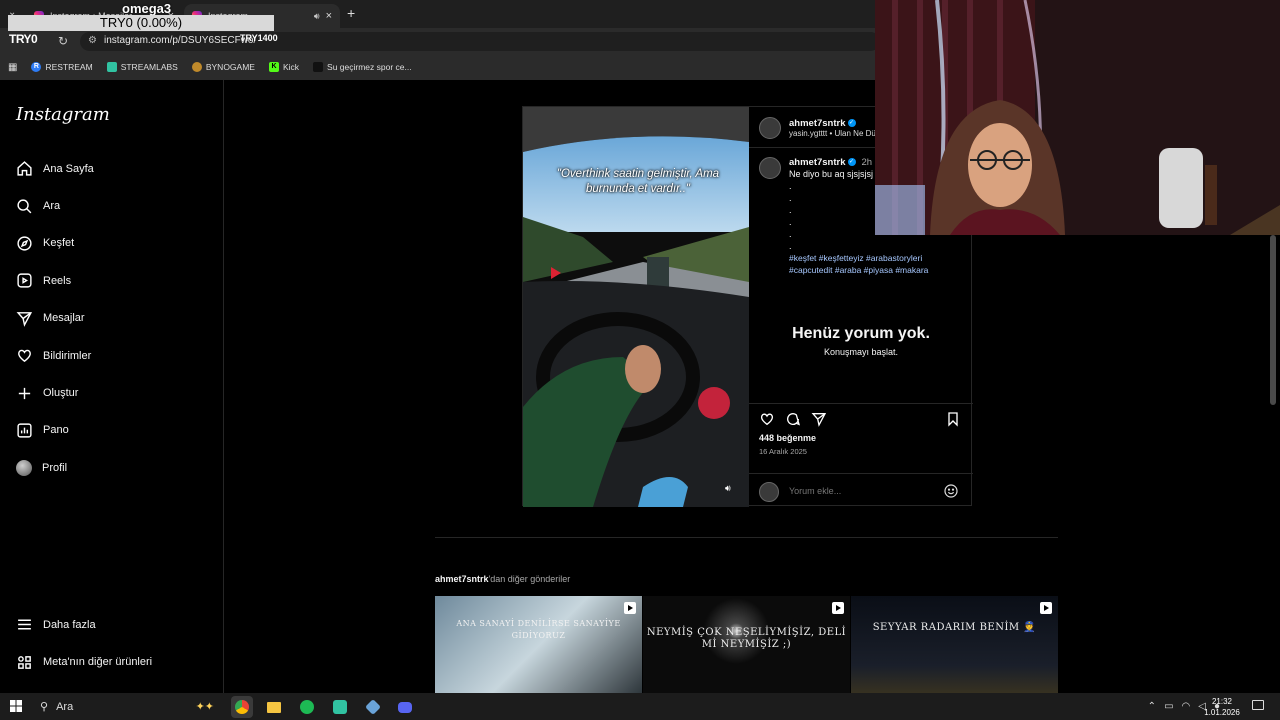 Image resolution: width=1280 pixels, height=720 pixels. What do you see at coordinates (112, 430) in the screenshot?
I see `sidebar-item-dashboard: Pano` at bounding box center [112, 430].